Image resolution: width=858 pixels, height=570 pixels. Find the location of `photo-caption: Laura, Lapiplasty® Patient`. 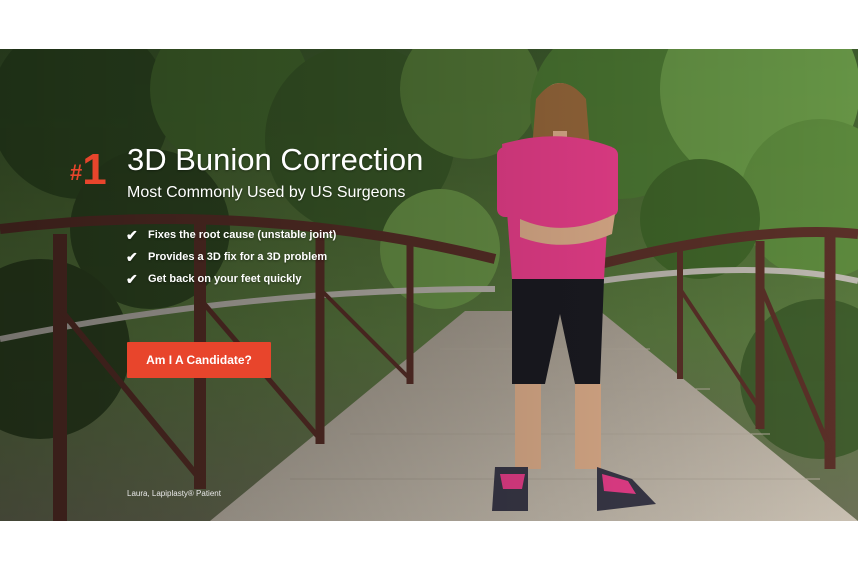

photo-caption: Laura, Lapiplasty® Patient is located at coordinates (174, 493).